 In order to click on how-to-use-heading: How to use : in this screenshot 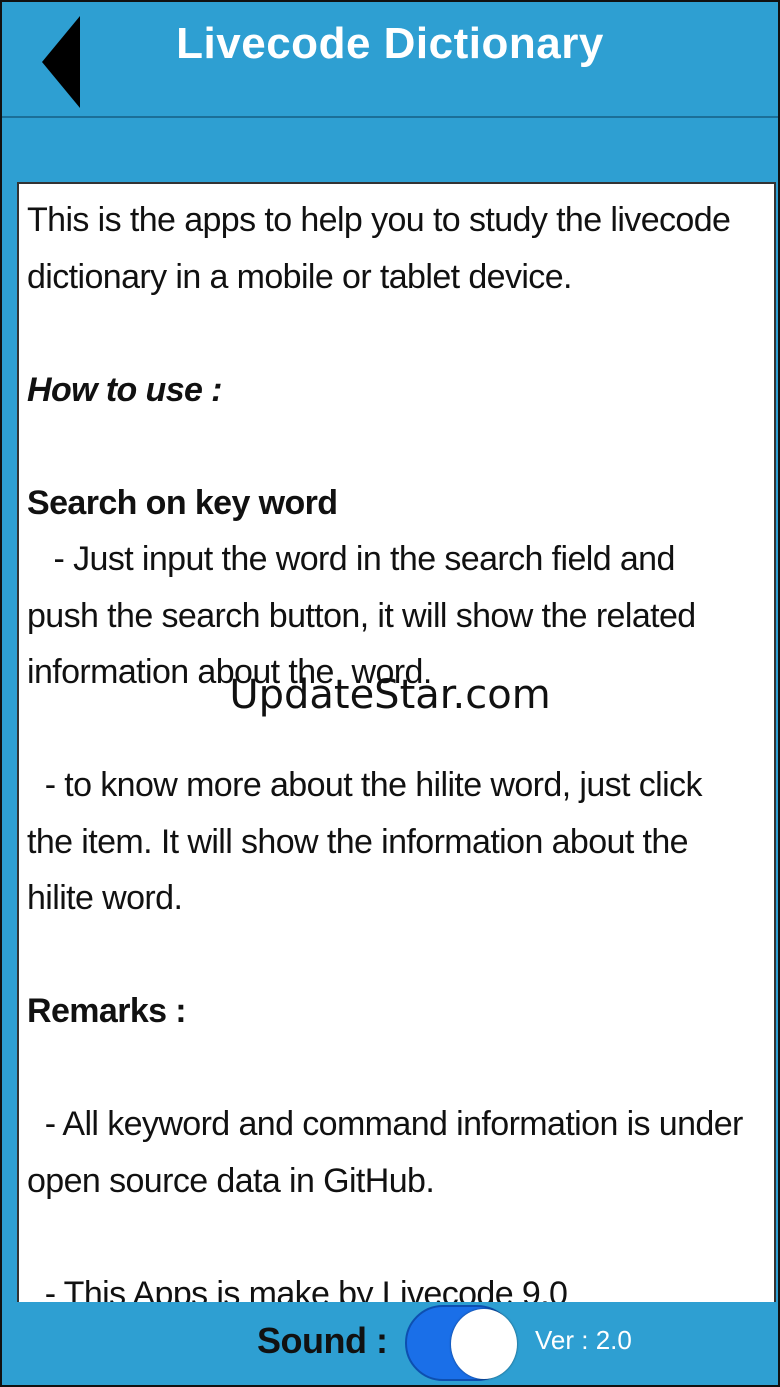, I will do `click(125, 389)`.